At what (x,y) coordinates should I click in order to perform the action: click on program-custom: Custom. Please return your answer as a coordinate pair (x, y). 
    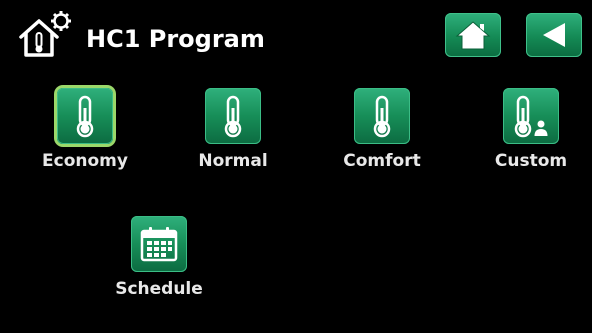
    Looking at the image, I should click on (531, 138).